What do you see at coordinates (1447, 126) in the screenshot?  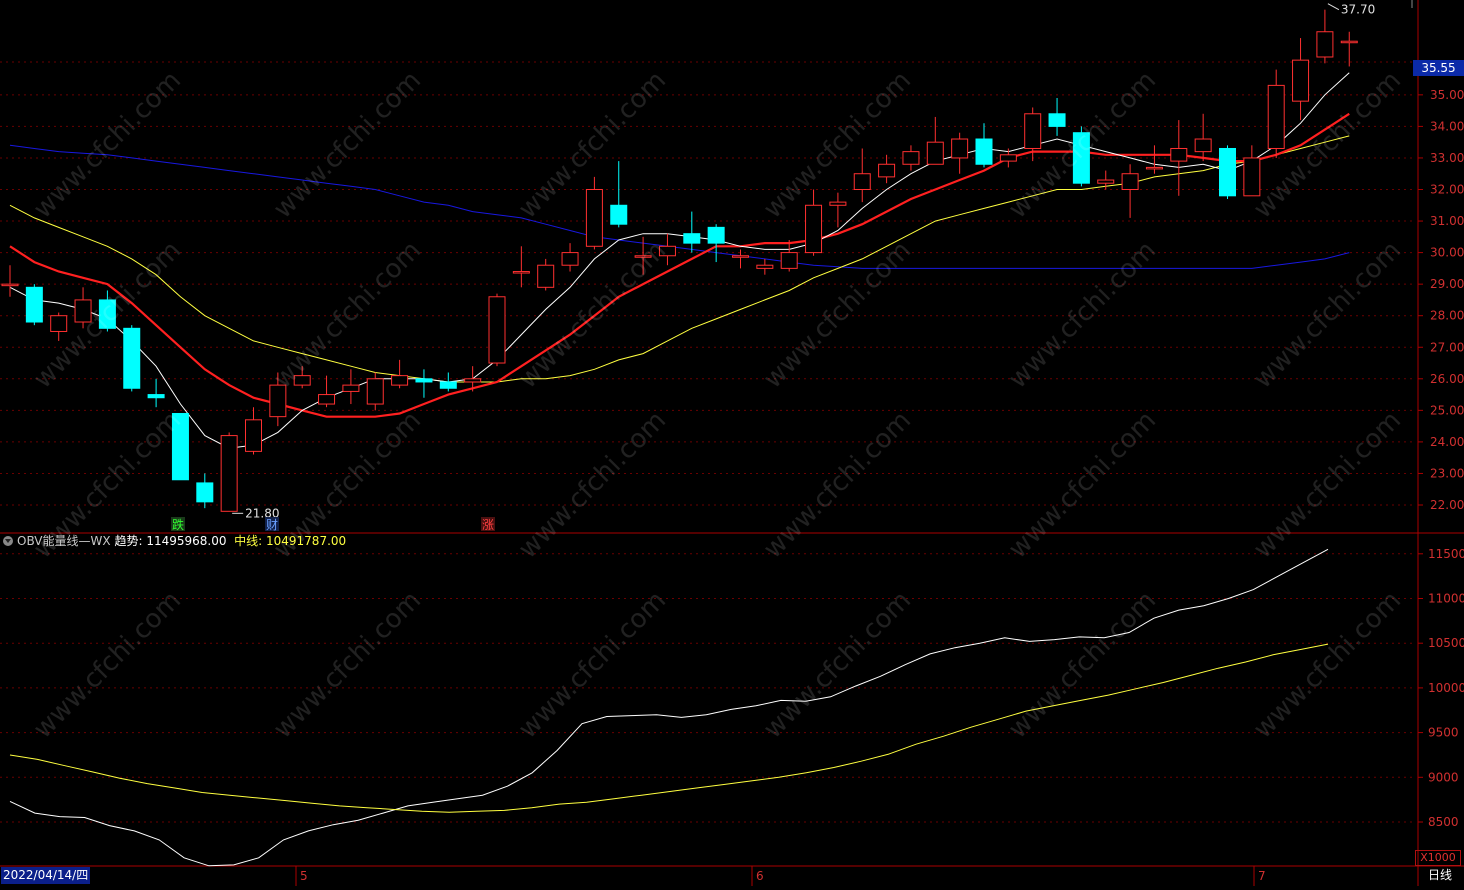 I see `price-tick-label: 34.00` at bounding box center [1447, 126].